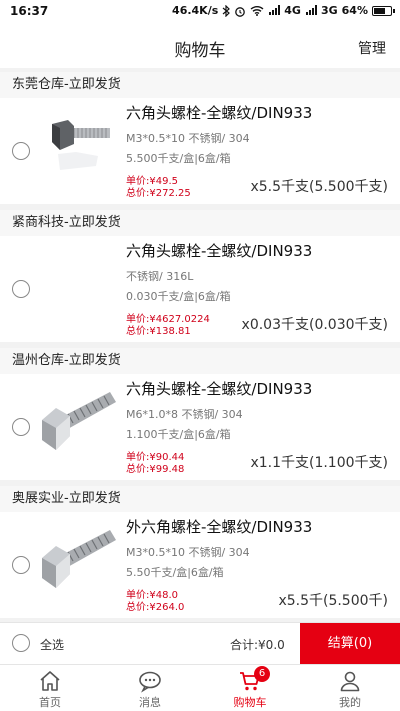 This screenshot has height=711, width=400. I want to click on select-all-label: 全选, so click(52, 644).